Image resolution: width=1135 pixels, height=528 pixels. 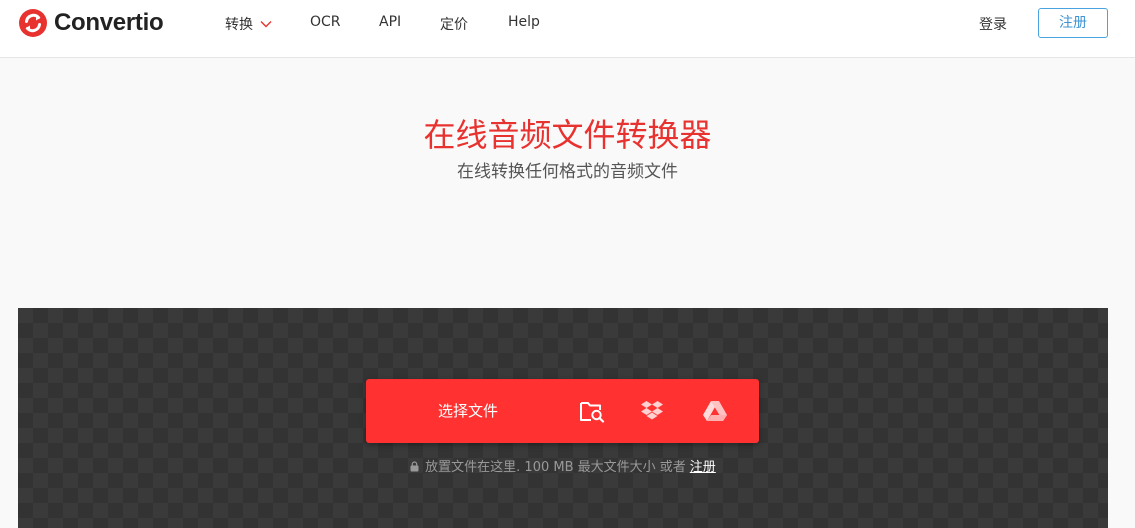 I want to click on nav-convert-dropdown: 转换, so click(x=248, y=24).